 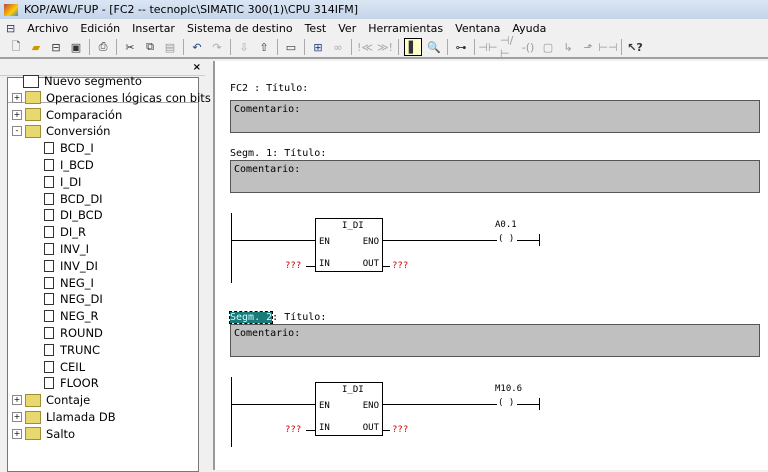 What do you see at coordinates (477, 28) in the screenshot?
I see `menu-7: Ventana` at bounding box center [477, 28].